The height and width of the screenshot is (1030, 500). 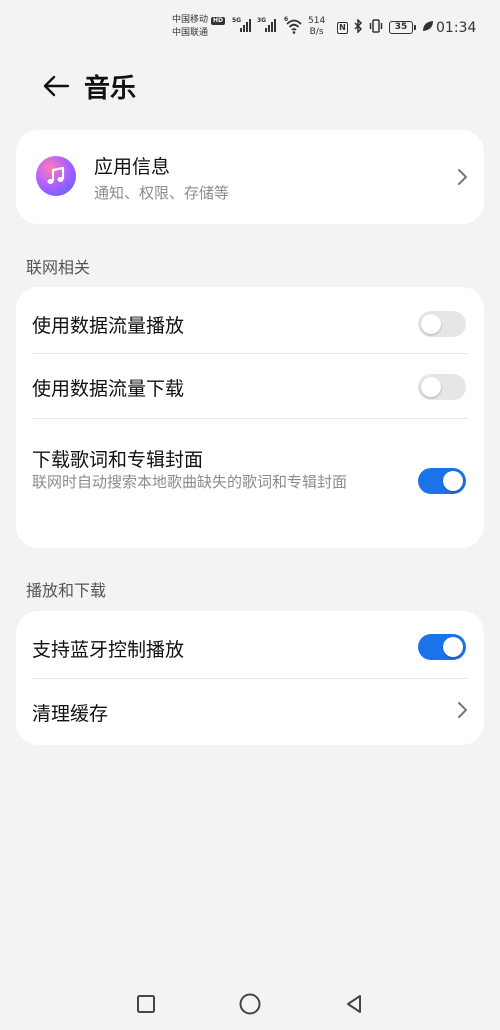 I want to click on back-button, so click(x=56, y=86).